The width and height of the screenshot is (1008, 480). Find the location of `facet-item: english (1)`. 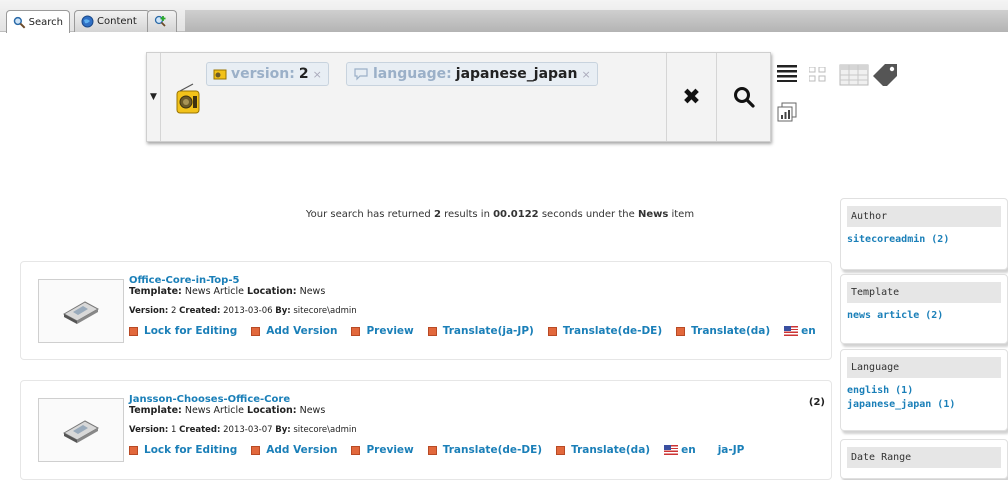

facet-item: english (1) is located at coordinates (925, 390).